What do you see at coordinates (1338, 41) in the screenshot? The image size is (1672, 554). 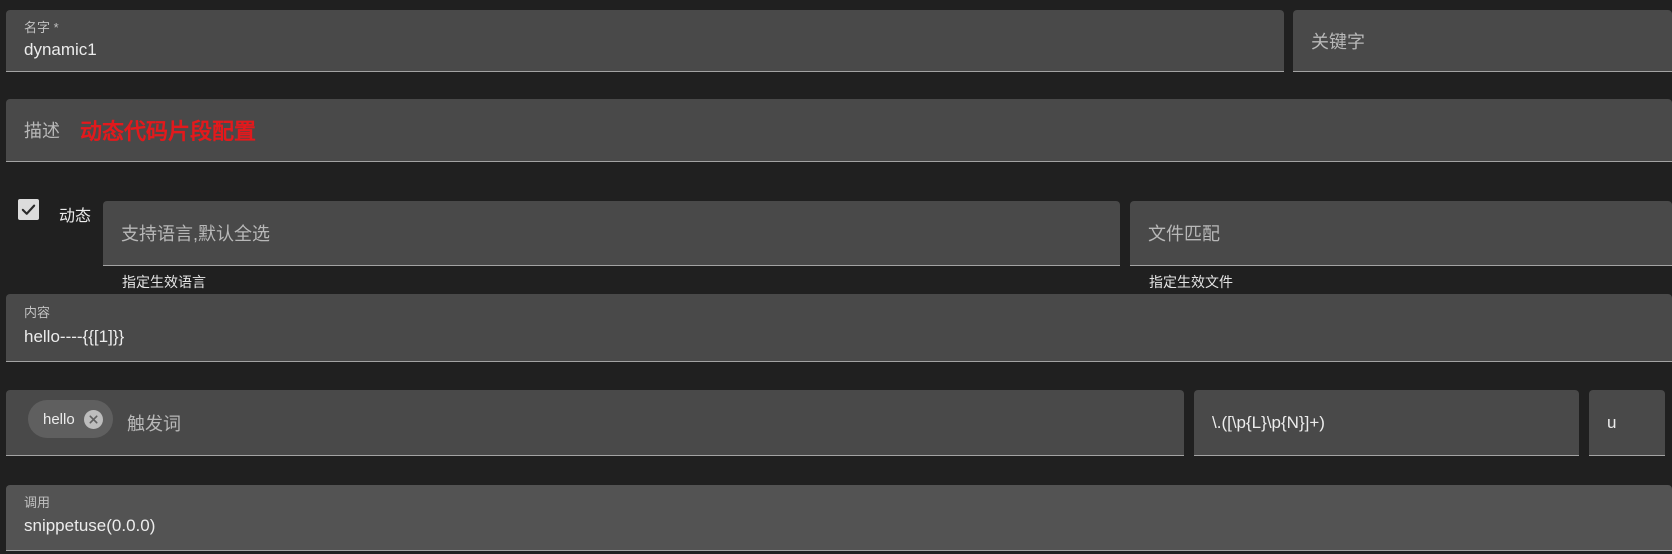 I see `keyword-field-placeholder: 关键字` at bounding box center [1338, 41].